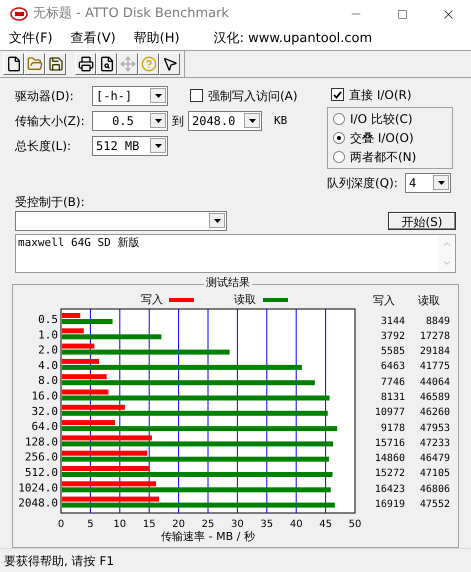 Image resolution: width=471 pixels, height=572 pixels. I want to click on table-cell-text: 46589, so click(434, 397).